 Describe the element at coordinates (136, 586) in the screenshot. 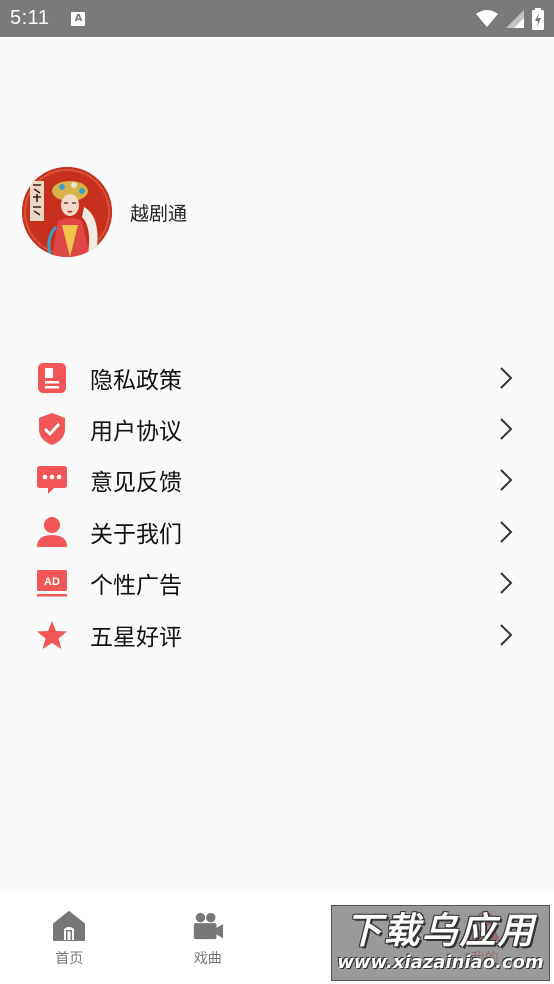

I see `menu-item-label: 个性广告` at that location.